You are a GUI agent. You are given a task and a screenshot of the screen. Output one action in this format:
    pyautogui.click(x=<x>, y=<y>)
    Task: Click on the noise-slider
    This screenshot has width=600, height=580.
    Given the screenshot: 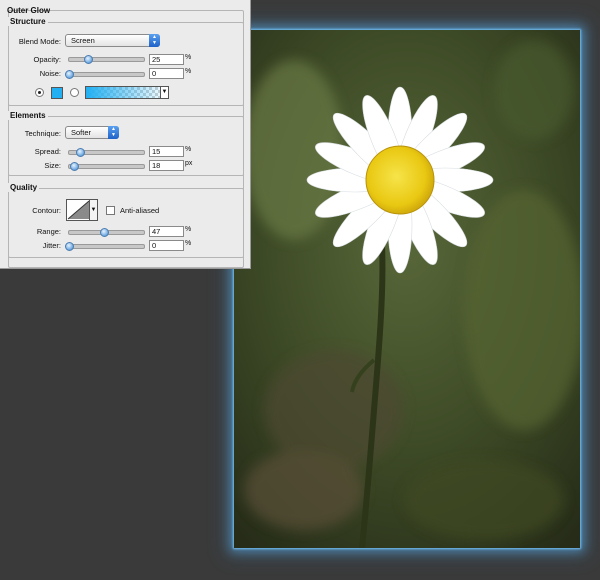 What is the action you would take?
    pyautogui.click(x=105, y=74)
    